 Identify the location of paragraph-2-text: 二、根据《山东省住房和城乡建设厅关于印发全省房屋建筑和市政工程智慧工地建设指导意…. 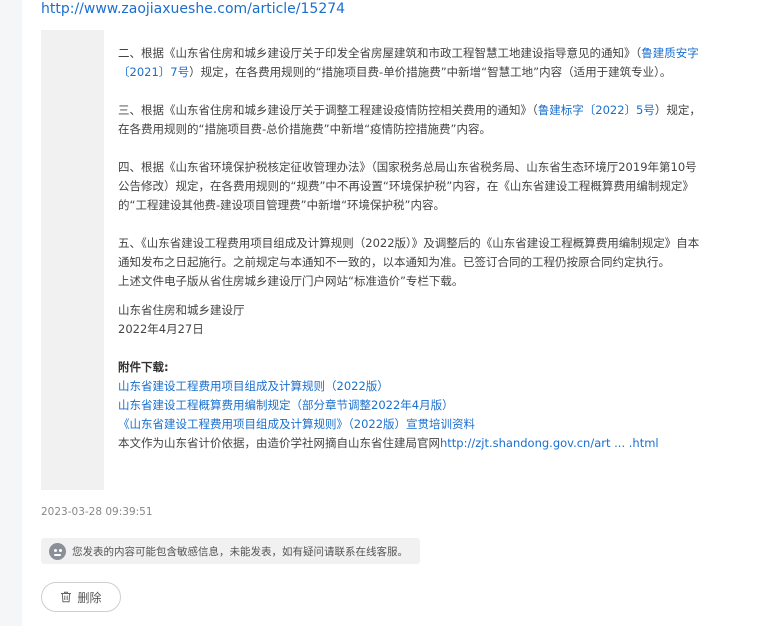
(380, 53).